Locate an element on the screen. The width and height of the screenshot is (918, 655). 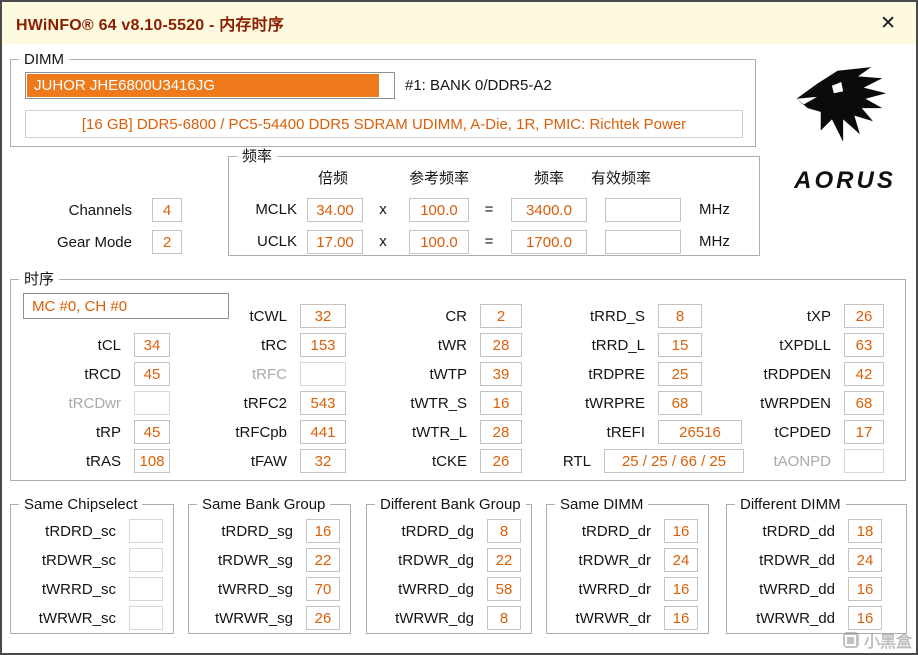
timing-trdrd-sg: tRDRD_sg 16 is located at coordinates (268, 531).